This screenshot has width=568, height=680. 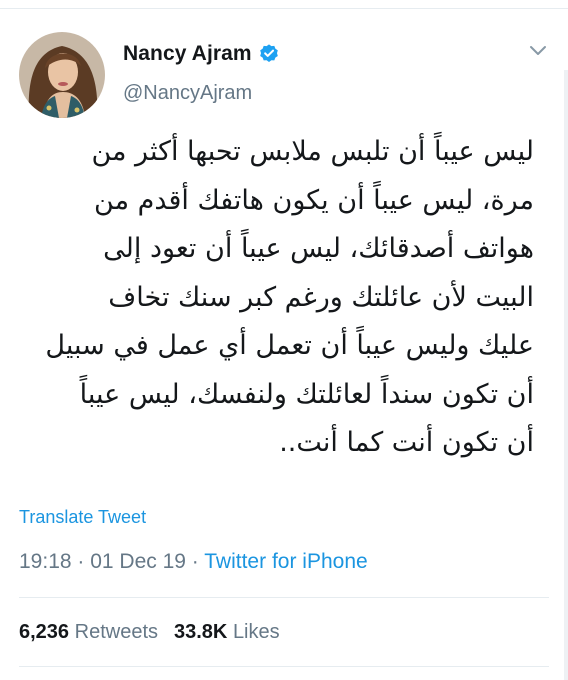 I want to click on engagement-stats: 6,236 Retweets 33.8K Likes, so click(x=149, y=632).